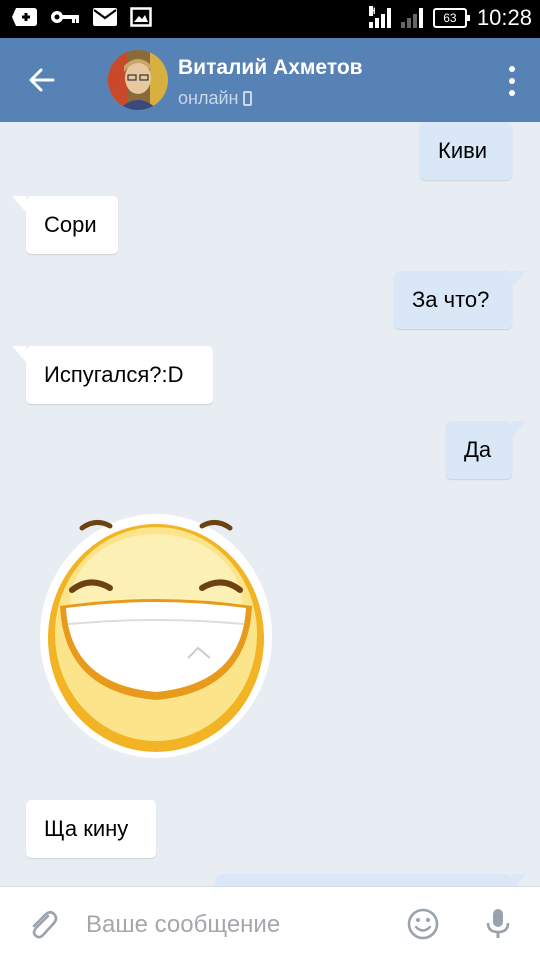 Image resolution: width=540 pixels, height=960 pixels. I want to click on message-bubble-outgoing: Киви, so click(466, 151).